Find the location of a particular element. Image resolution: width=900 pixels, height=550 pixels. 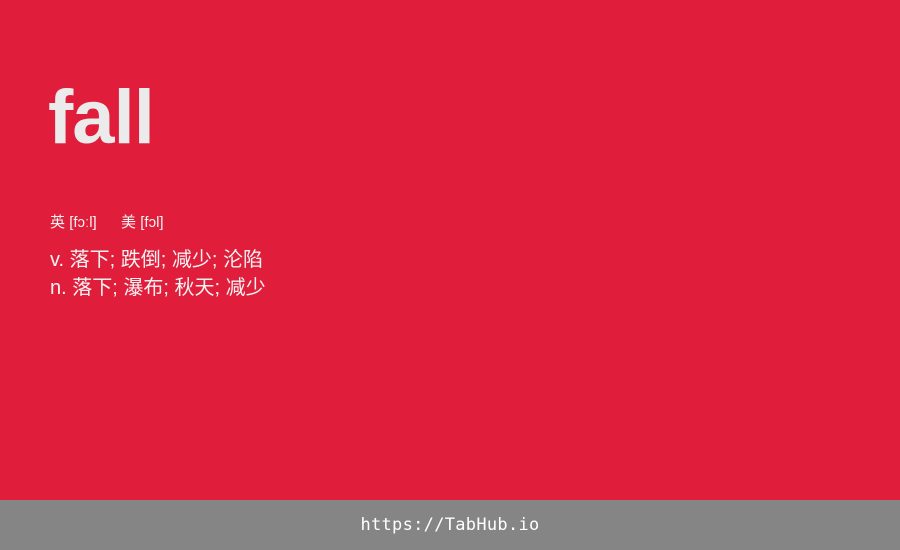

tabhub-link: https://TabHub.io is located at coordinates (449, 525).